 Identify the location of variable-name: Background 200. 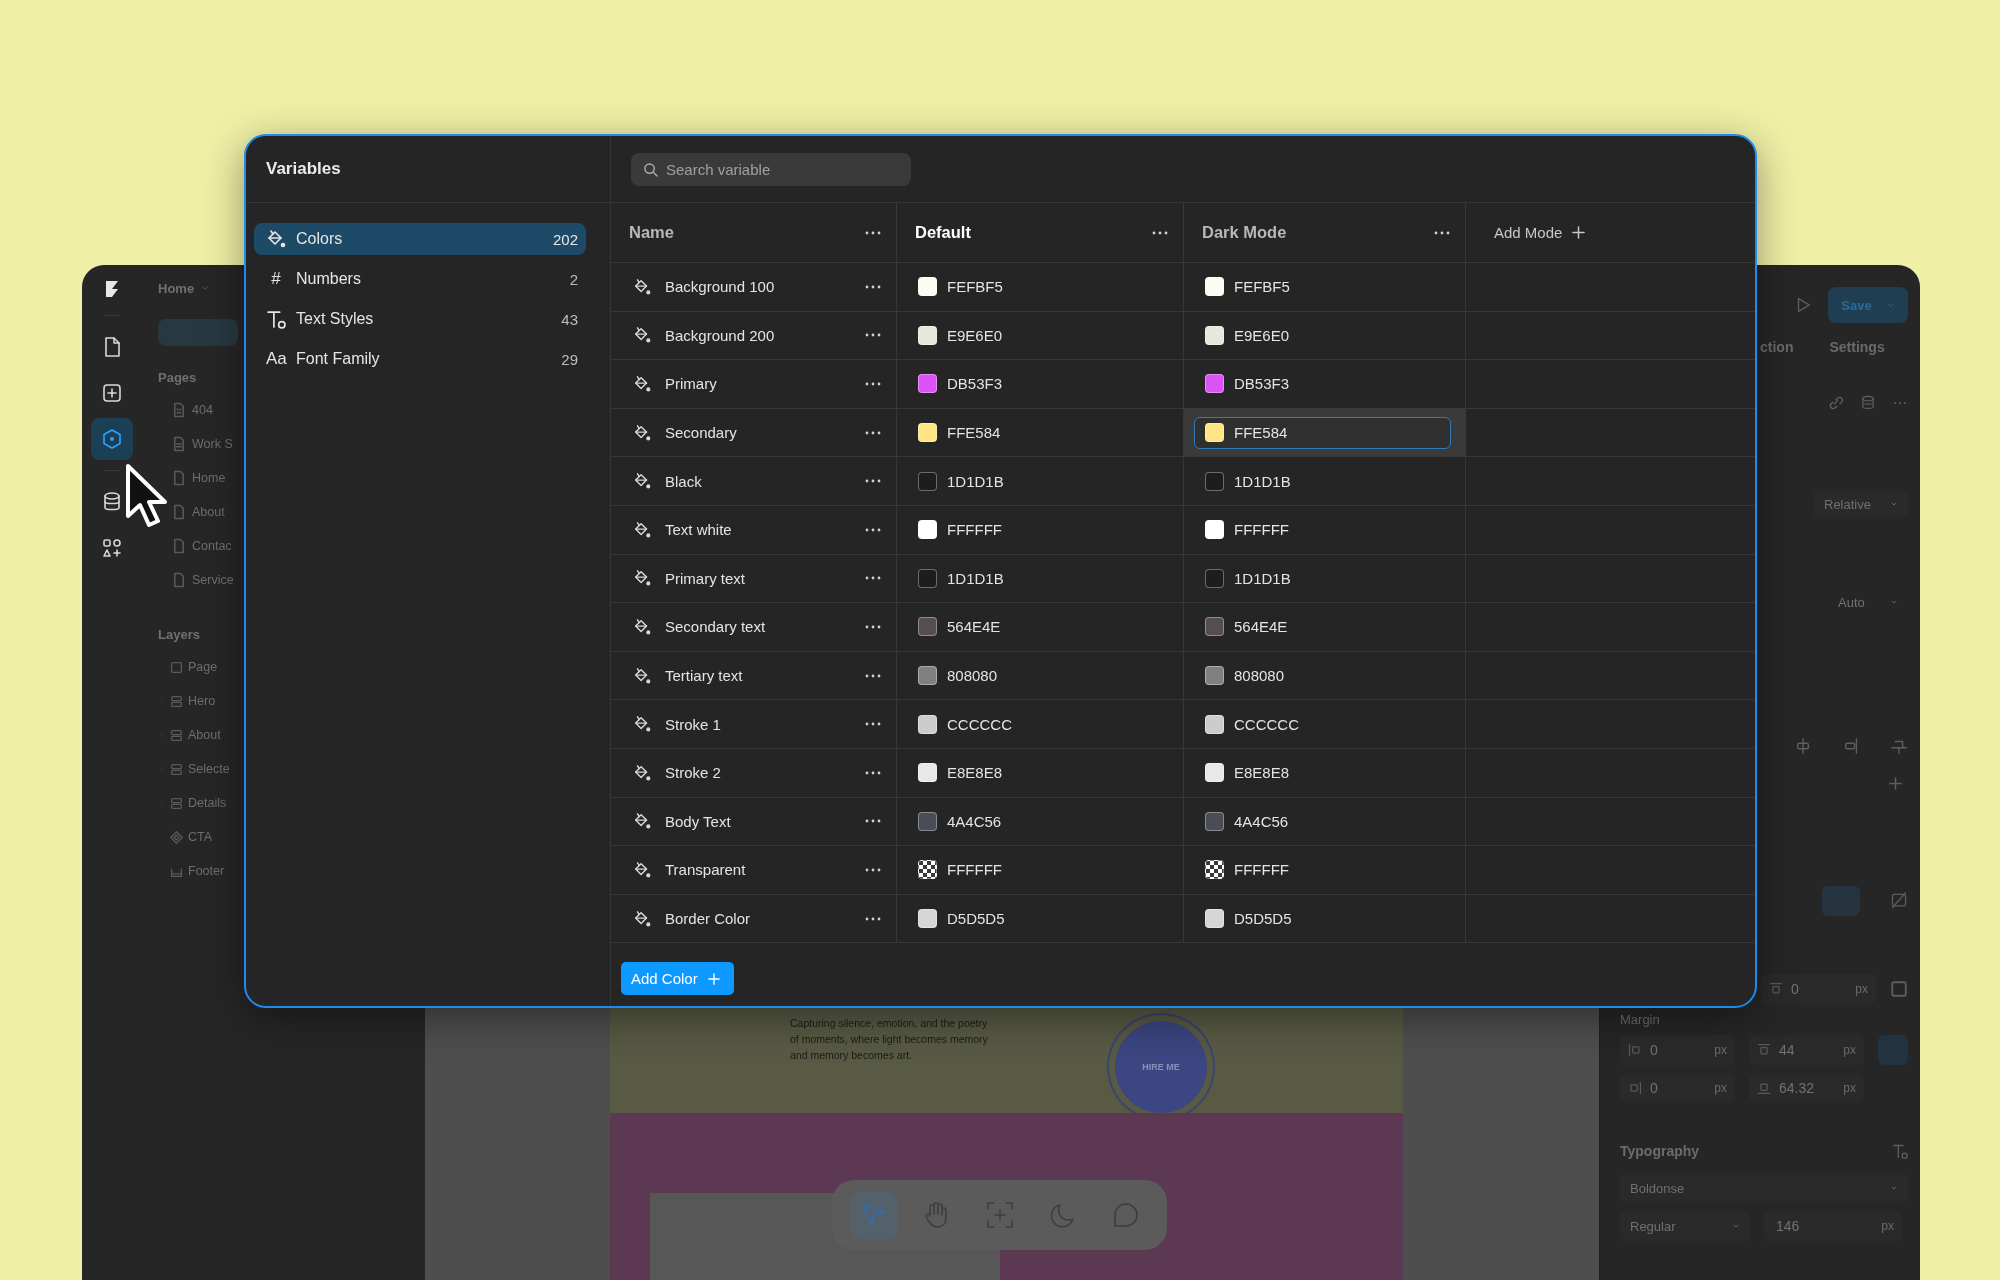
(757, 335).